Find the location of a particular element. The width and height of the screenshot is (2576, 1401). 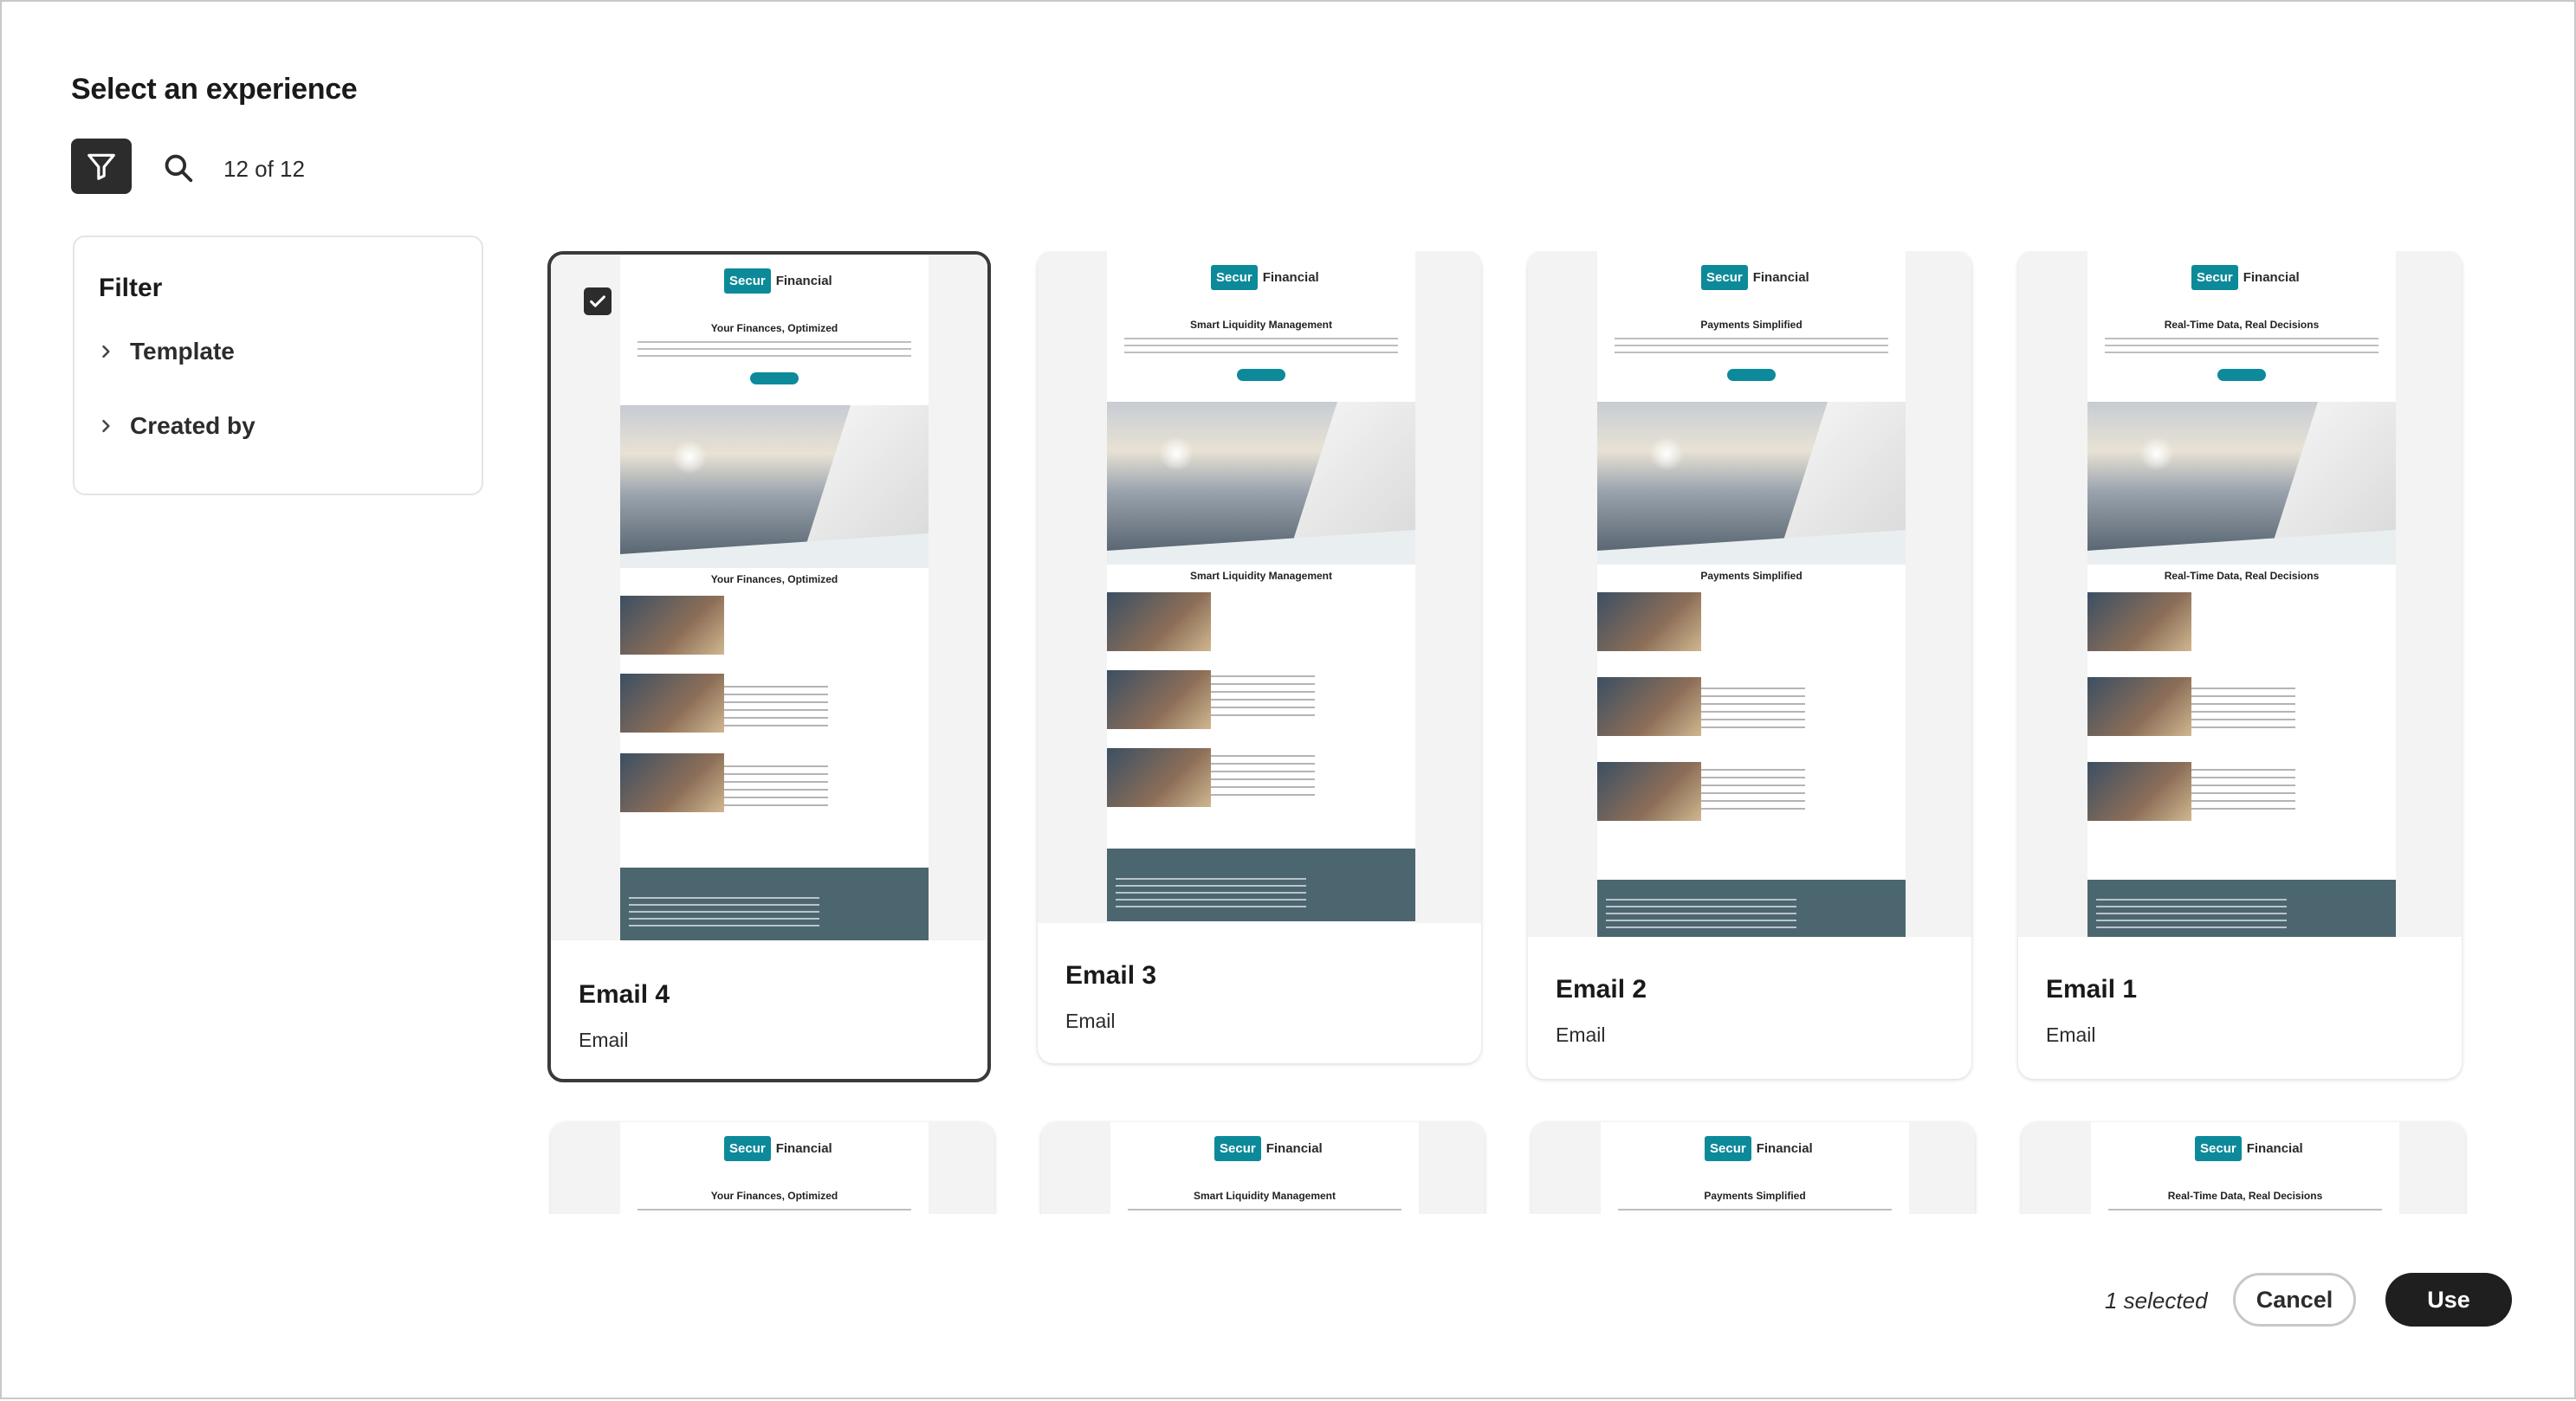

filter-item-created-by: Created by is located at coordinates (176, 426).